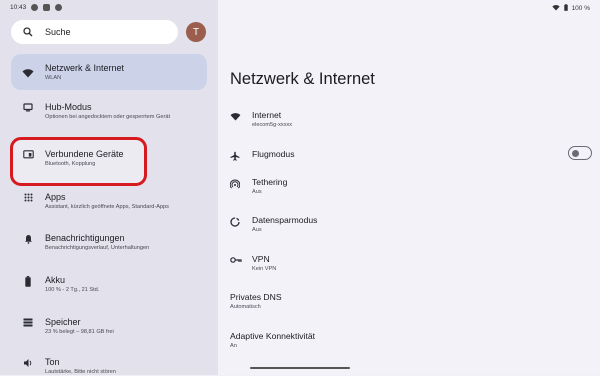 This screenshot has height=376, width=600. What do you see at coordinates (72, 290) in the screenshot?
I see `sidebar-item-sub: 100 % - 2 Tg., 21 Std.` at bounding box center [72, 290].